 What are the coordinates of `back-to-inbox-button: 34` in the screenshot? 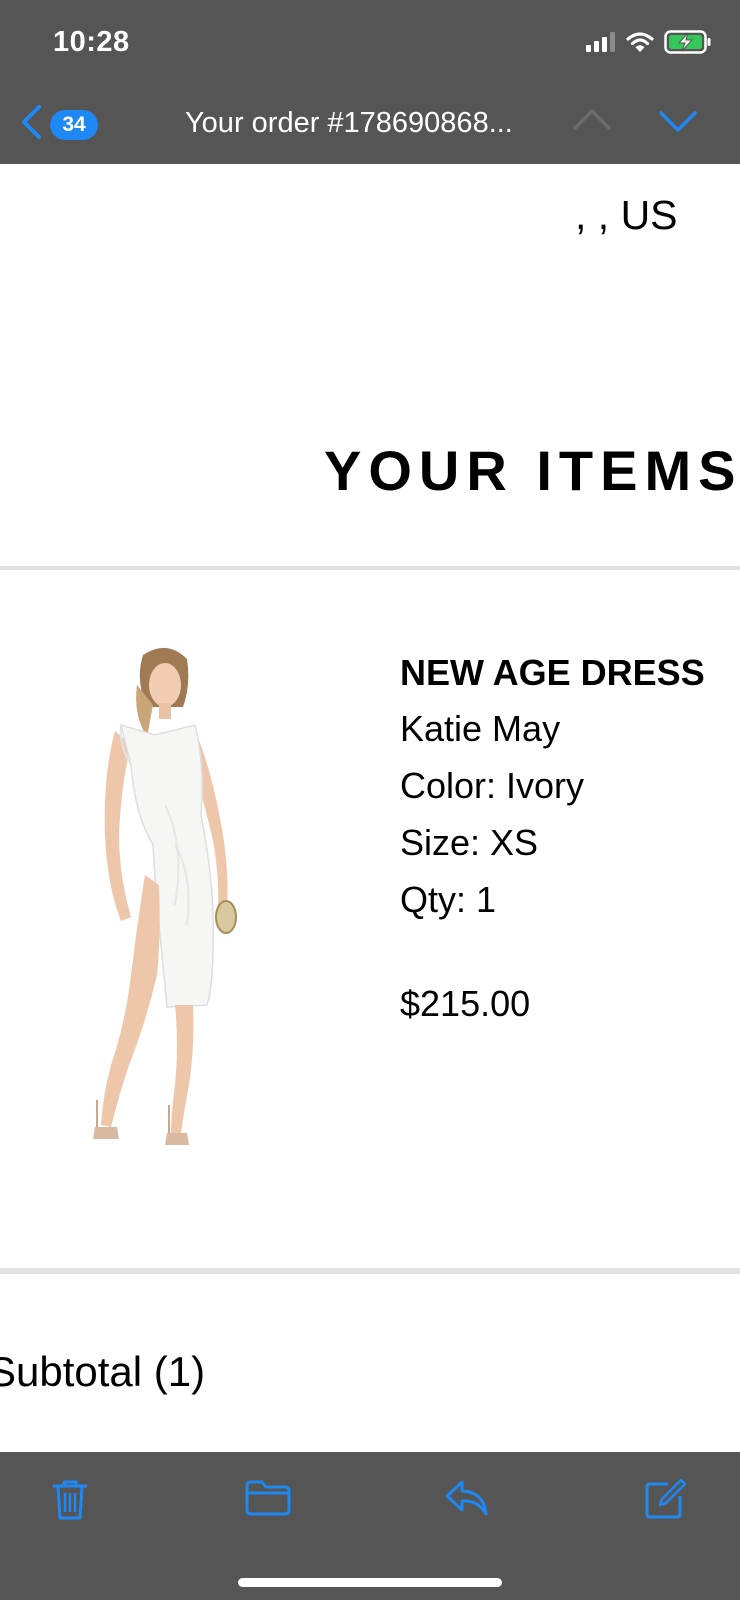 It's located at (59, 124).